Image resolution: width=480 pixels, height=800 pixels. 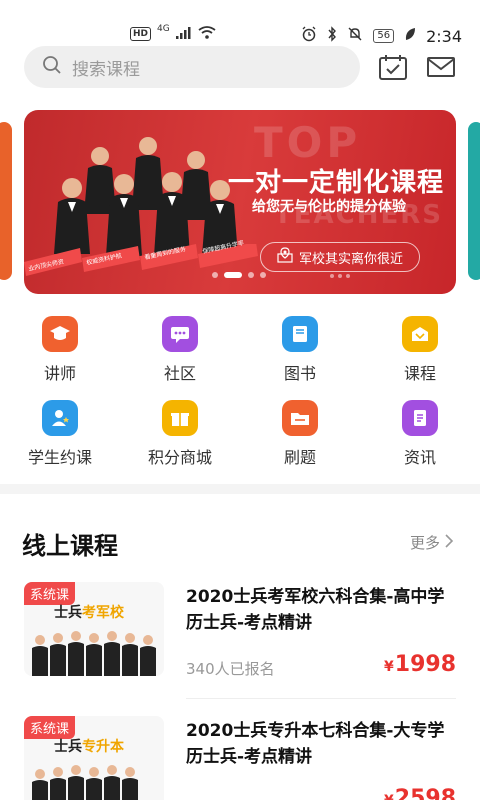 I want to click on more-link: 更多, so click(x=432, y=542).